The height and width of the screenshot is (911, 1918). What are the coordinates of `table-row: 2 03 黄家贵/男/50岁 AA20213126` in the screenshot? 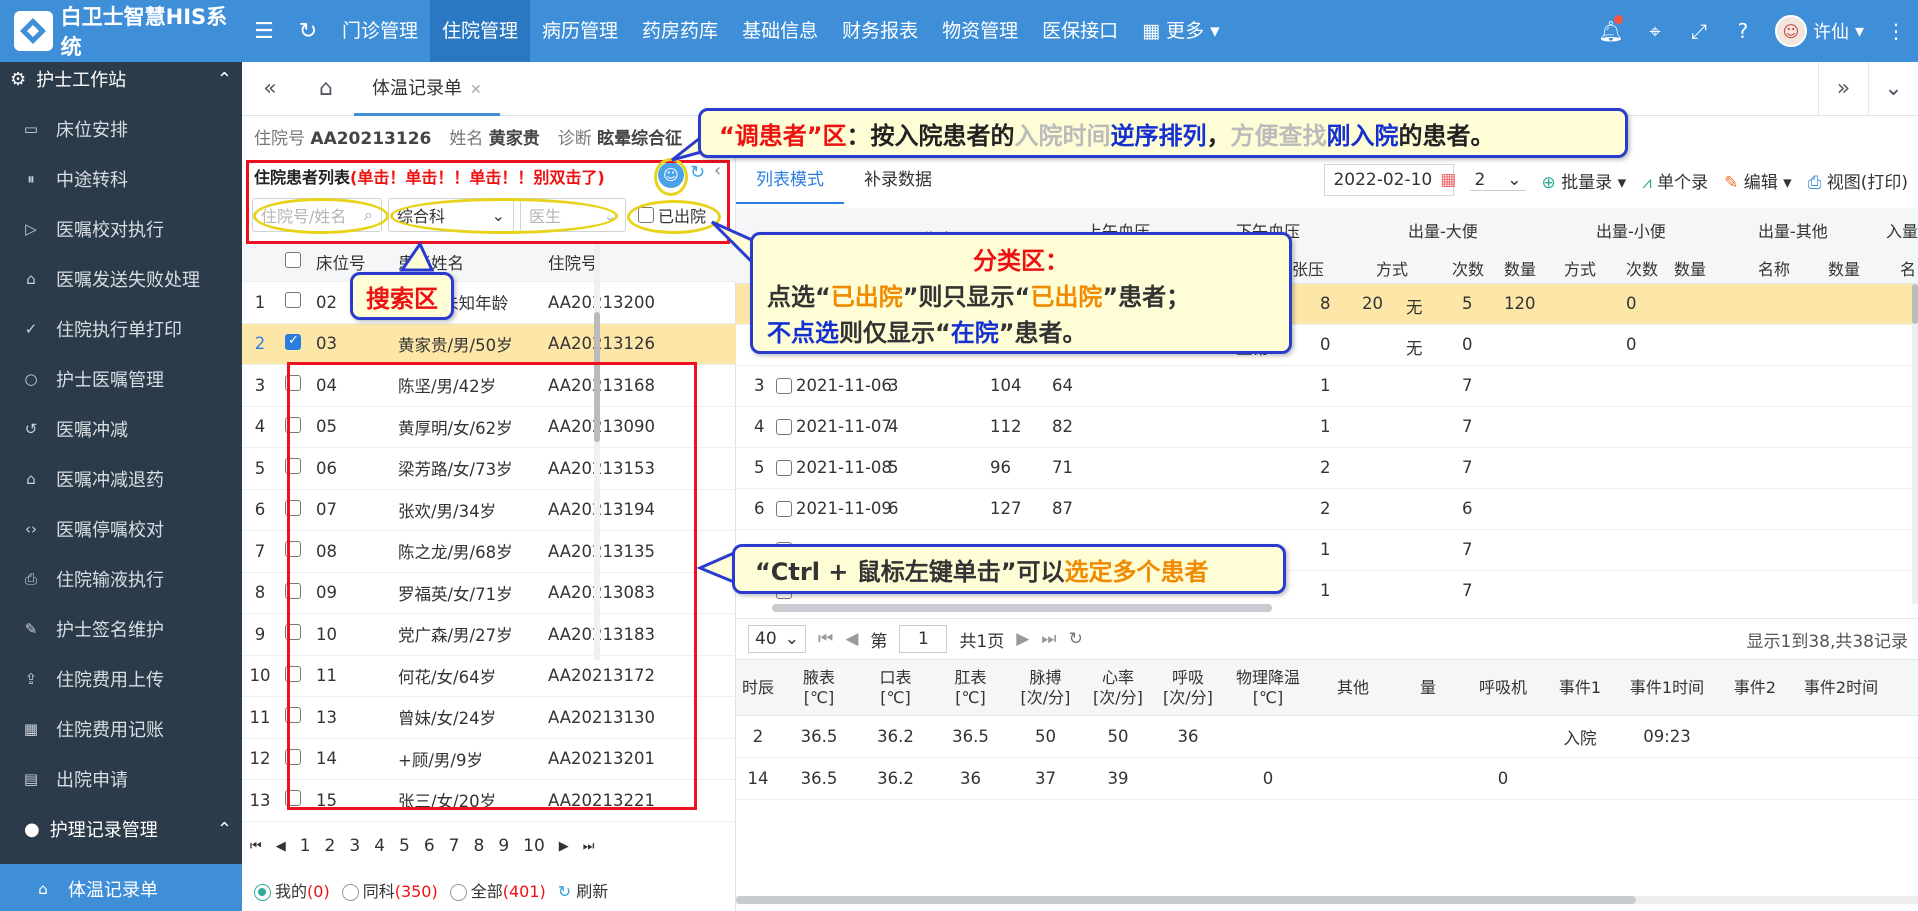 It's located at (489, 344).